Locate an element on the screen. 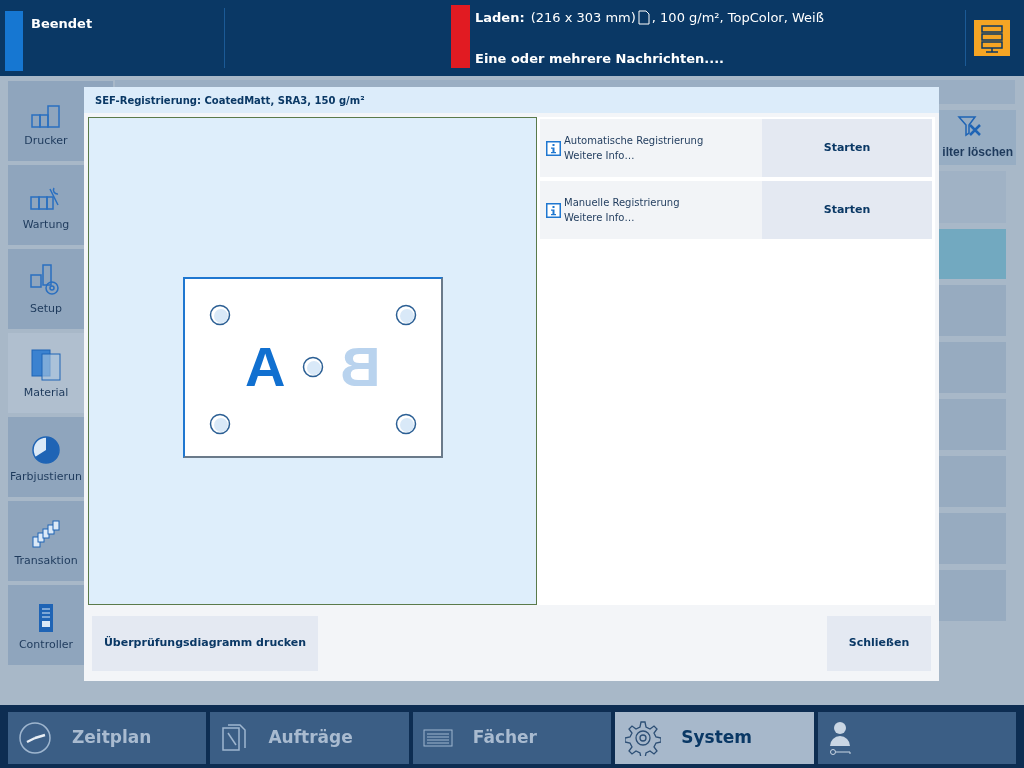 The image size is (1024, 768). nav-tab: Aufträge is located at coordinates (309, 738).